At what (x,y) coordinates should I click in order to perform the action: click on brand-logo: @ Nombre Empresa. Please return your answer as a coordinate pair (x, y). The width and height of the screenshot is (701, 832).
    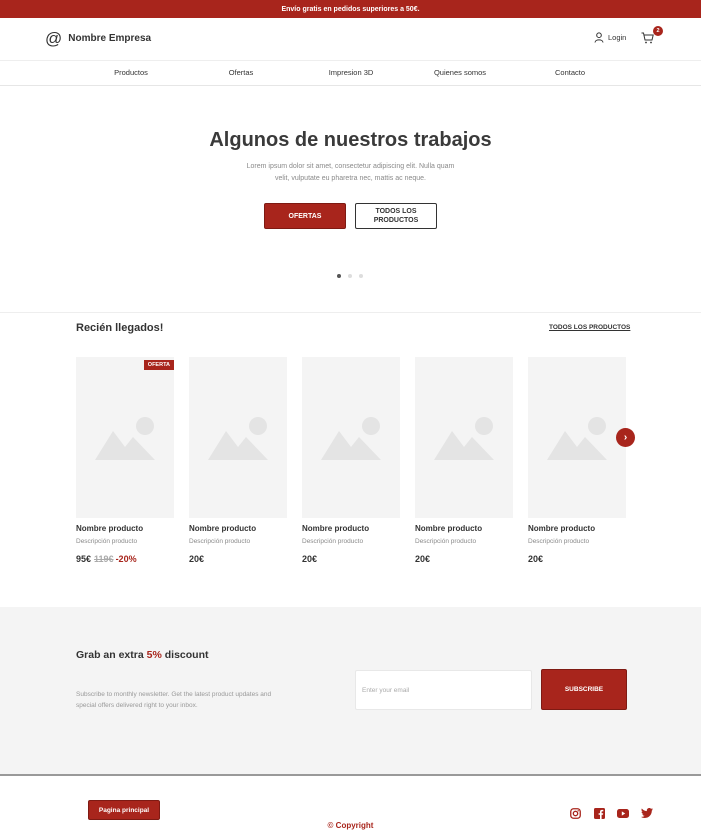
    Looking at the image, I should click on (98, 38).